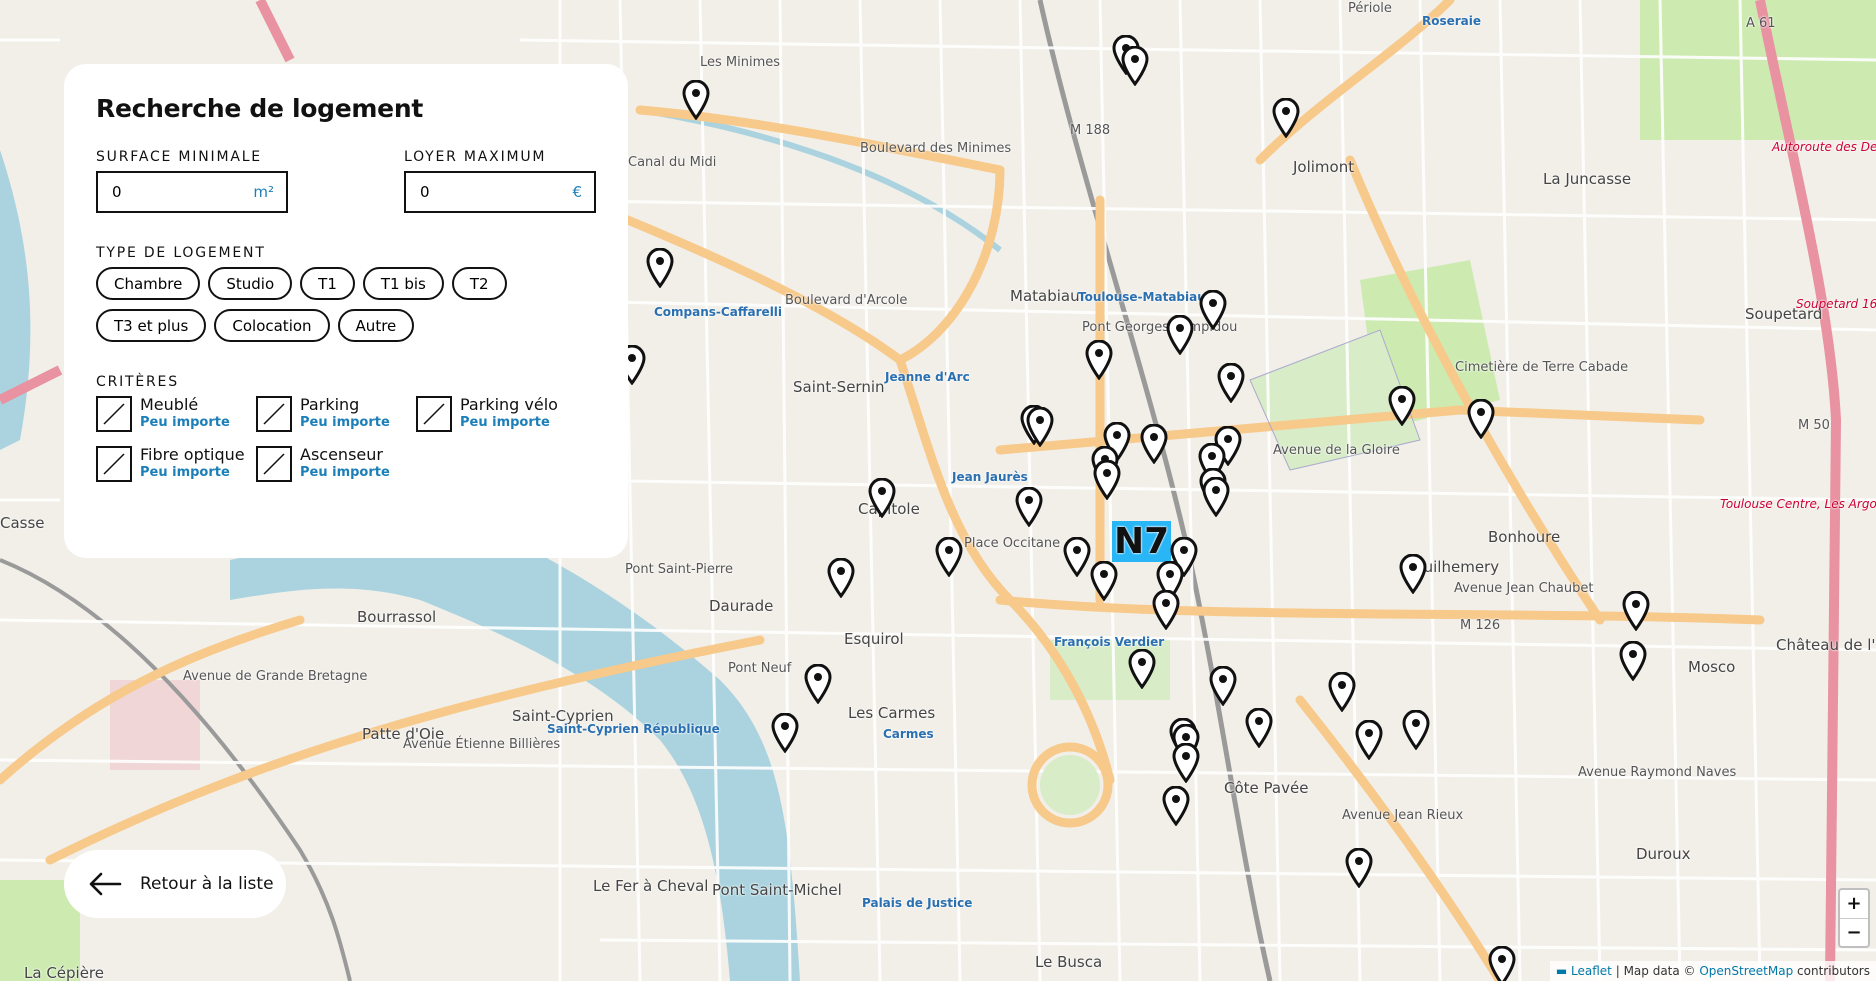  What do you see at coordinates (175, 884) in the screenshot?
I see `back-to-list-button: Retour à la liste` at bounding box center [175, 884].